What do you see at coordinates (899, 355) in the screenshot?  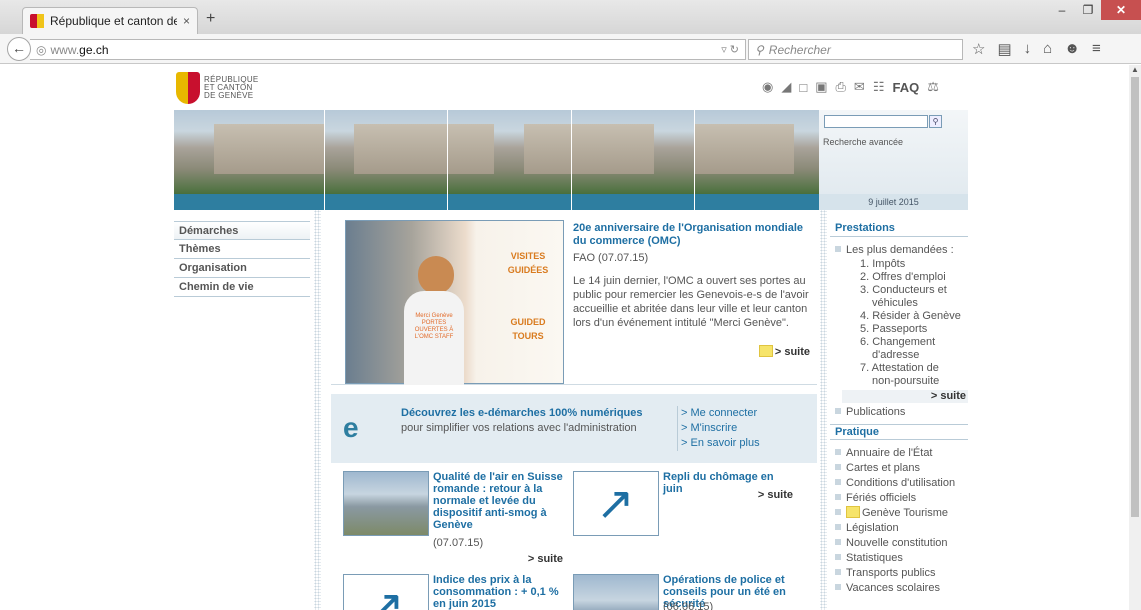 I see `list-item: d'adresse` at bounding box center [899, 355].